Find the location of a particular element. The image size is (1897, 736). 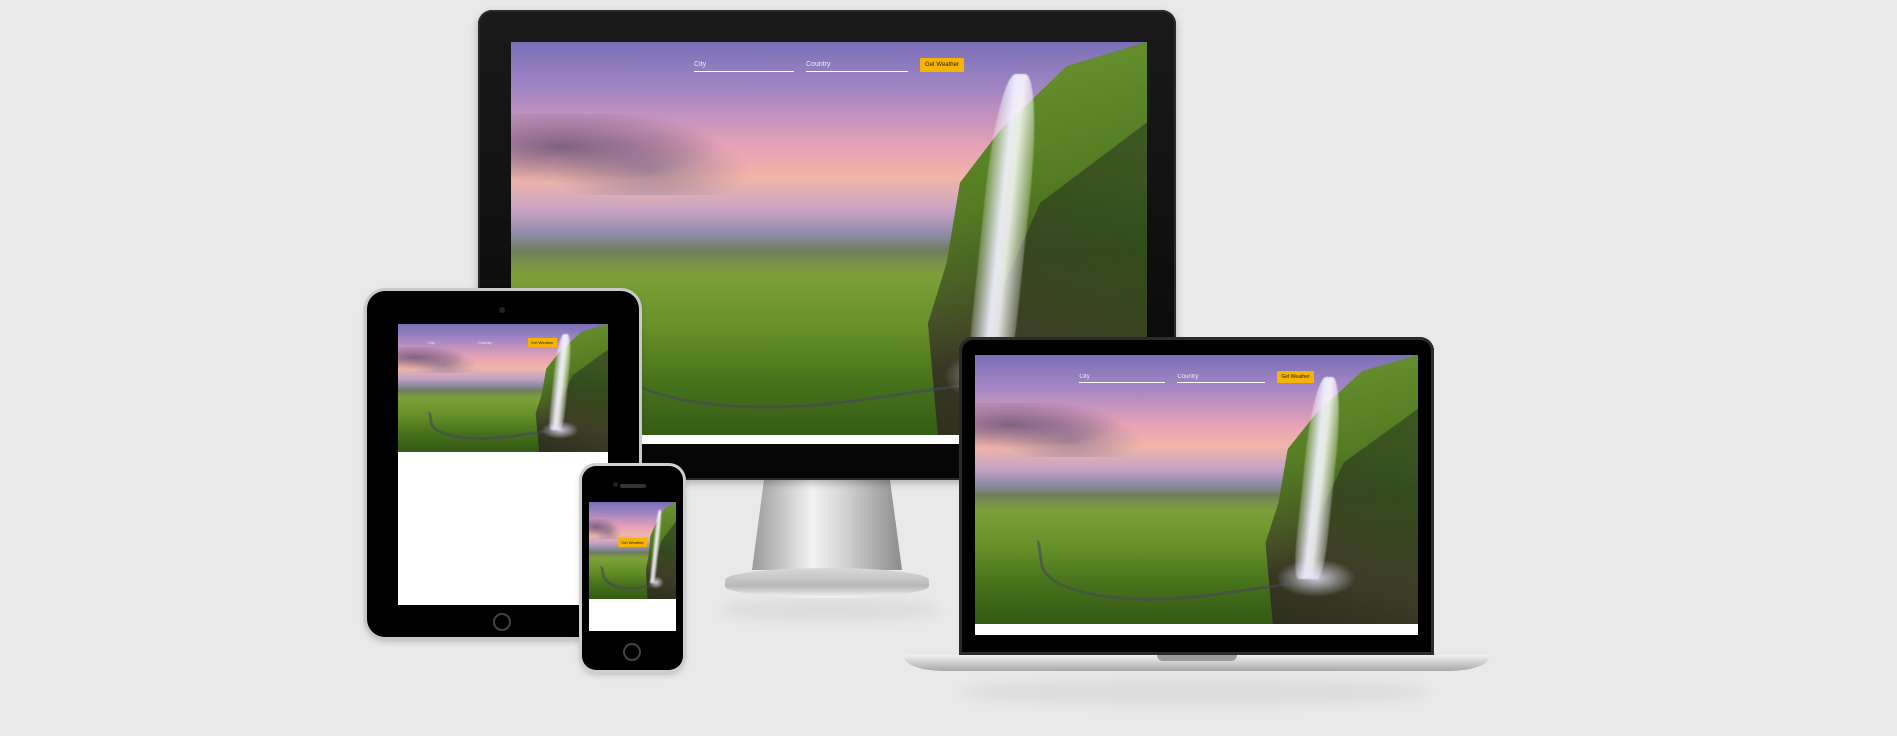

macbook-opening-notch is located at coordinates (1197, 658).